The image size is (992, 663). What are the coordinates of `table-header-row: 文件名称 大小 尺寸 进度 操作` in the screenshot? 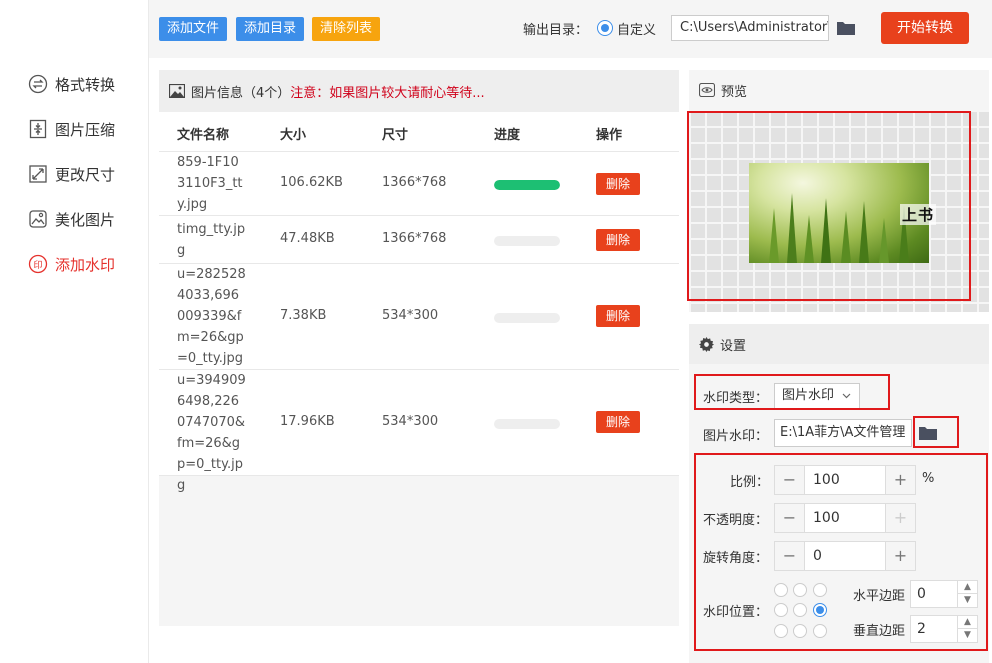 It's located at (419, 132).